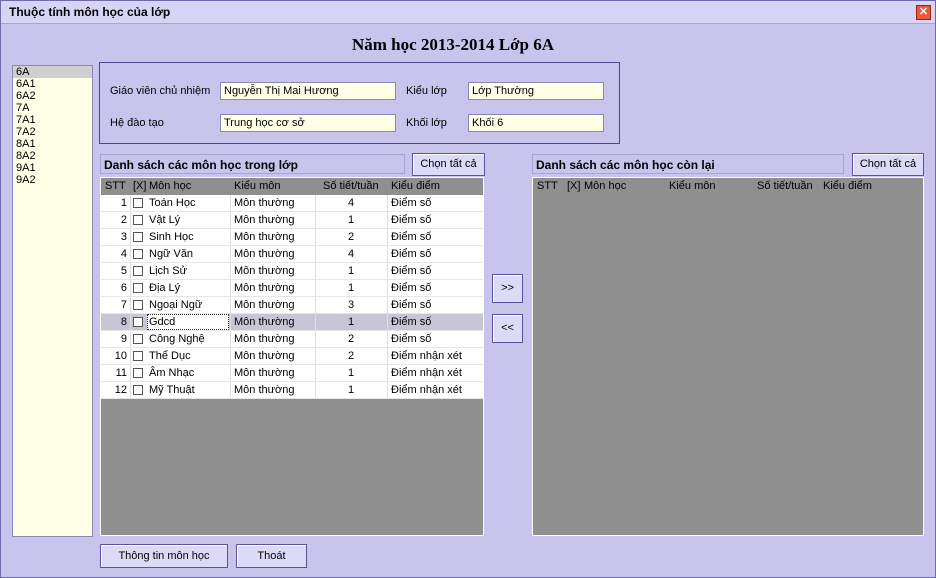 The image size is (936, 578). I want to click on table-row: 8 Gdcd Môn thường 1 Điểm số, so click(292, 322).